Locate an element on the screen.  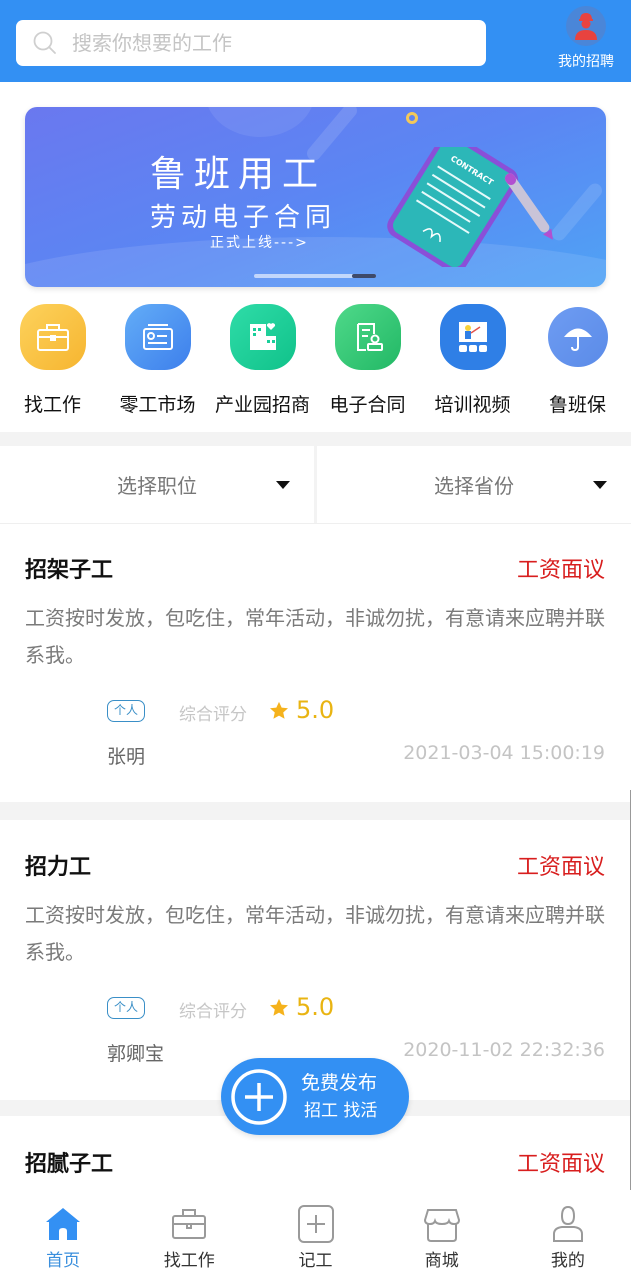
fab-subtitle: 招工 找活 is located at coordinates (341, 1110).